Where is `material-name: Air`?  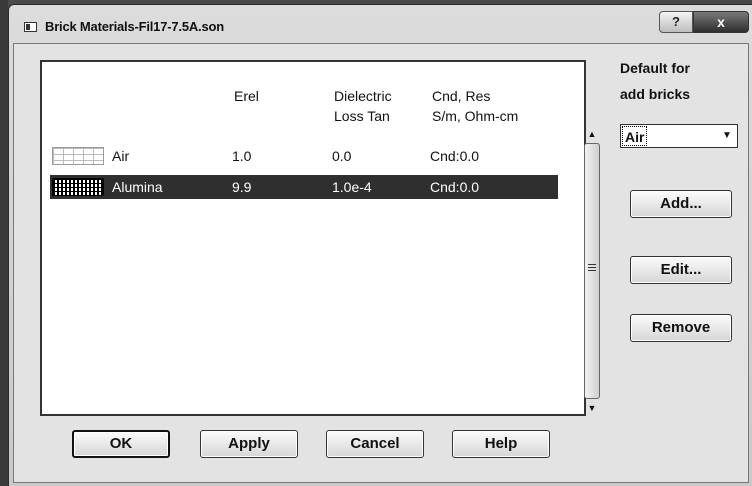 material-name: Air is located at coordinates (121, 156).